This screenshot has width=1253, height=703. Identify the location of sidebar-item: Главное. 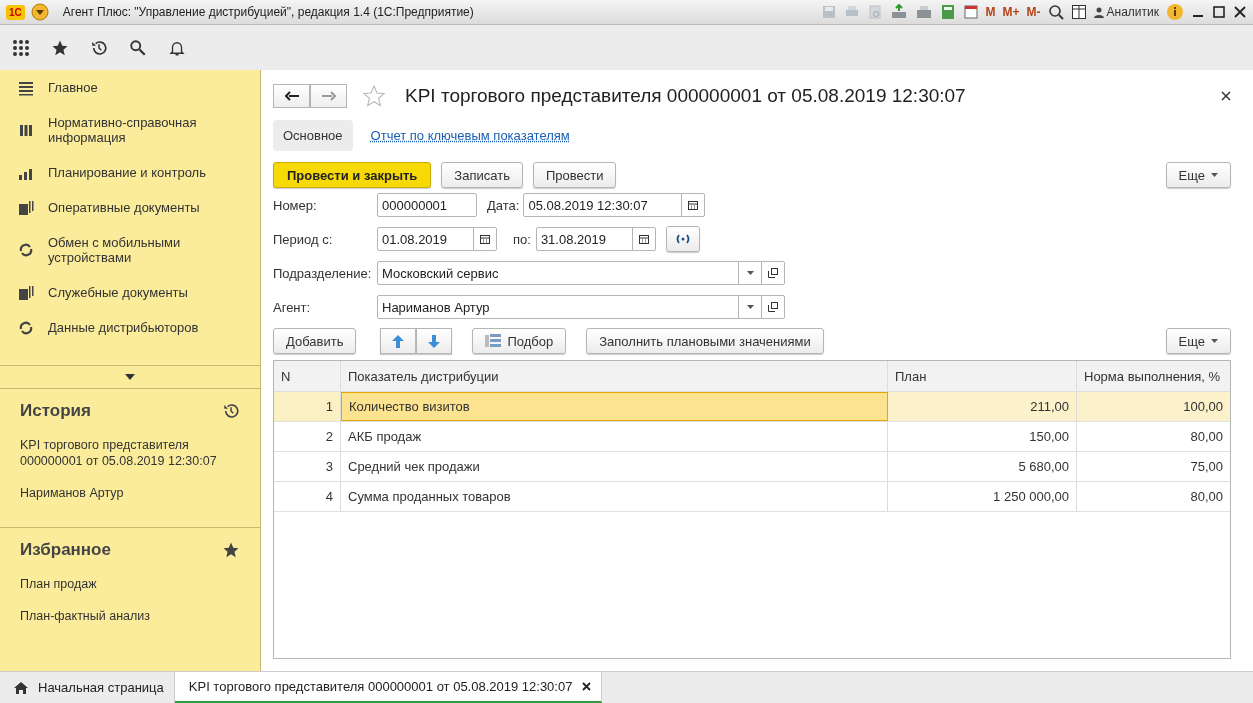
(130, 87).